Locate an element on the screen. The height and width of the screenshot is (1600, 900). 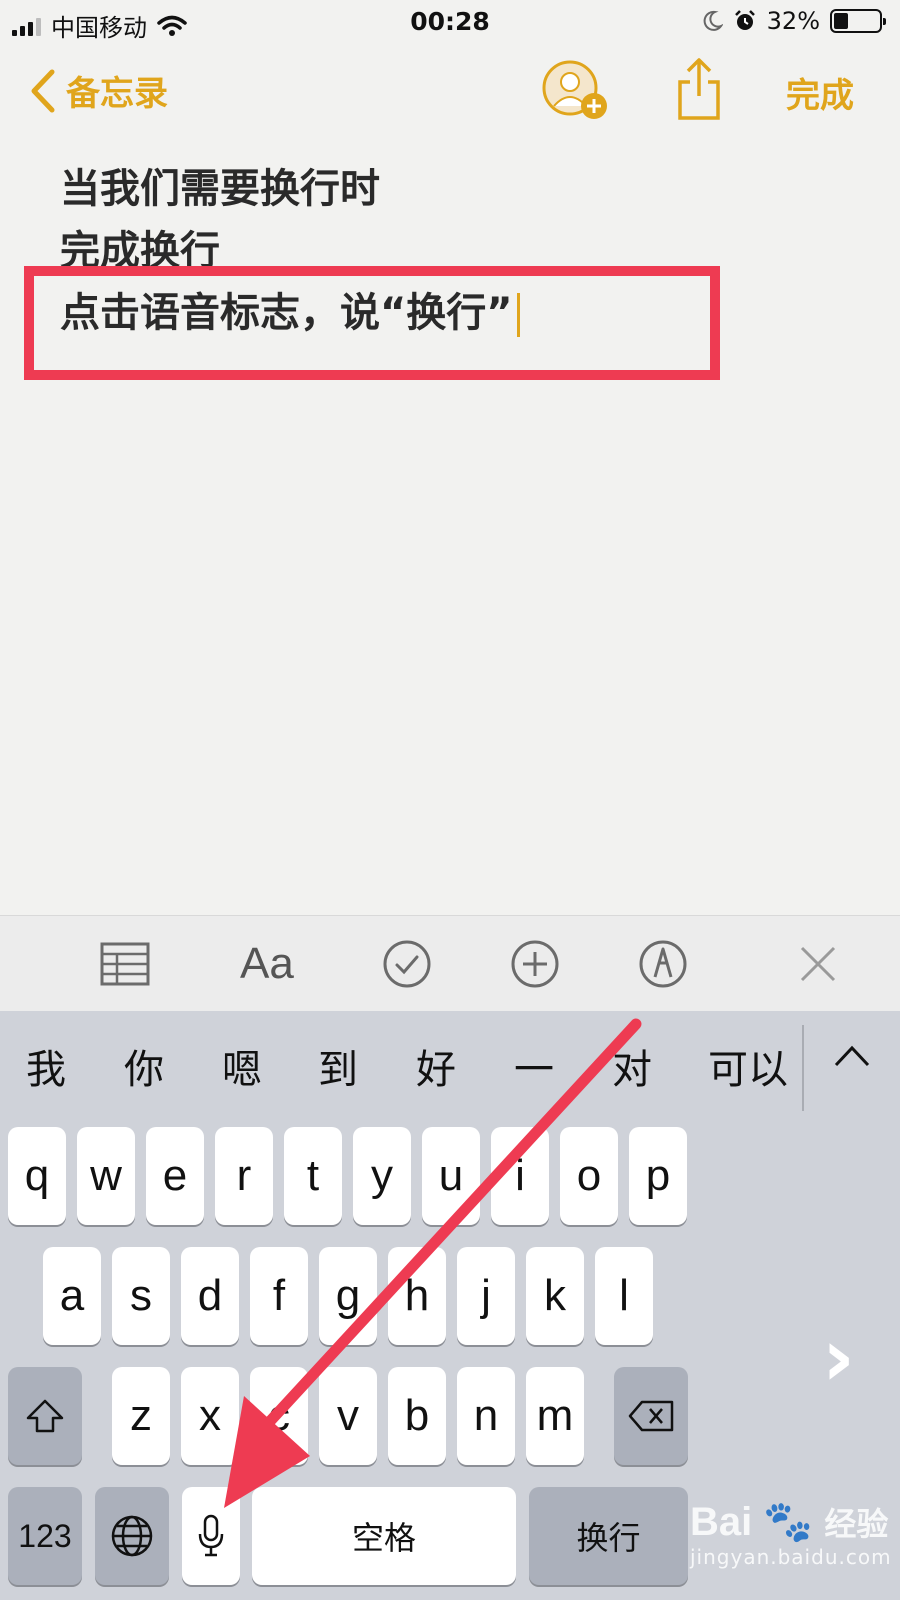
shift-key is located at coordinates (45, 1416).